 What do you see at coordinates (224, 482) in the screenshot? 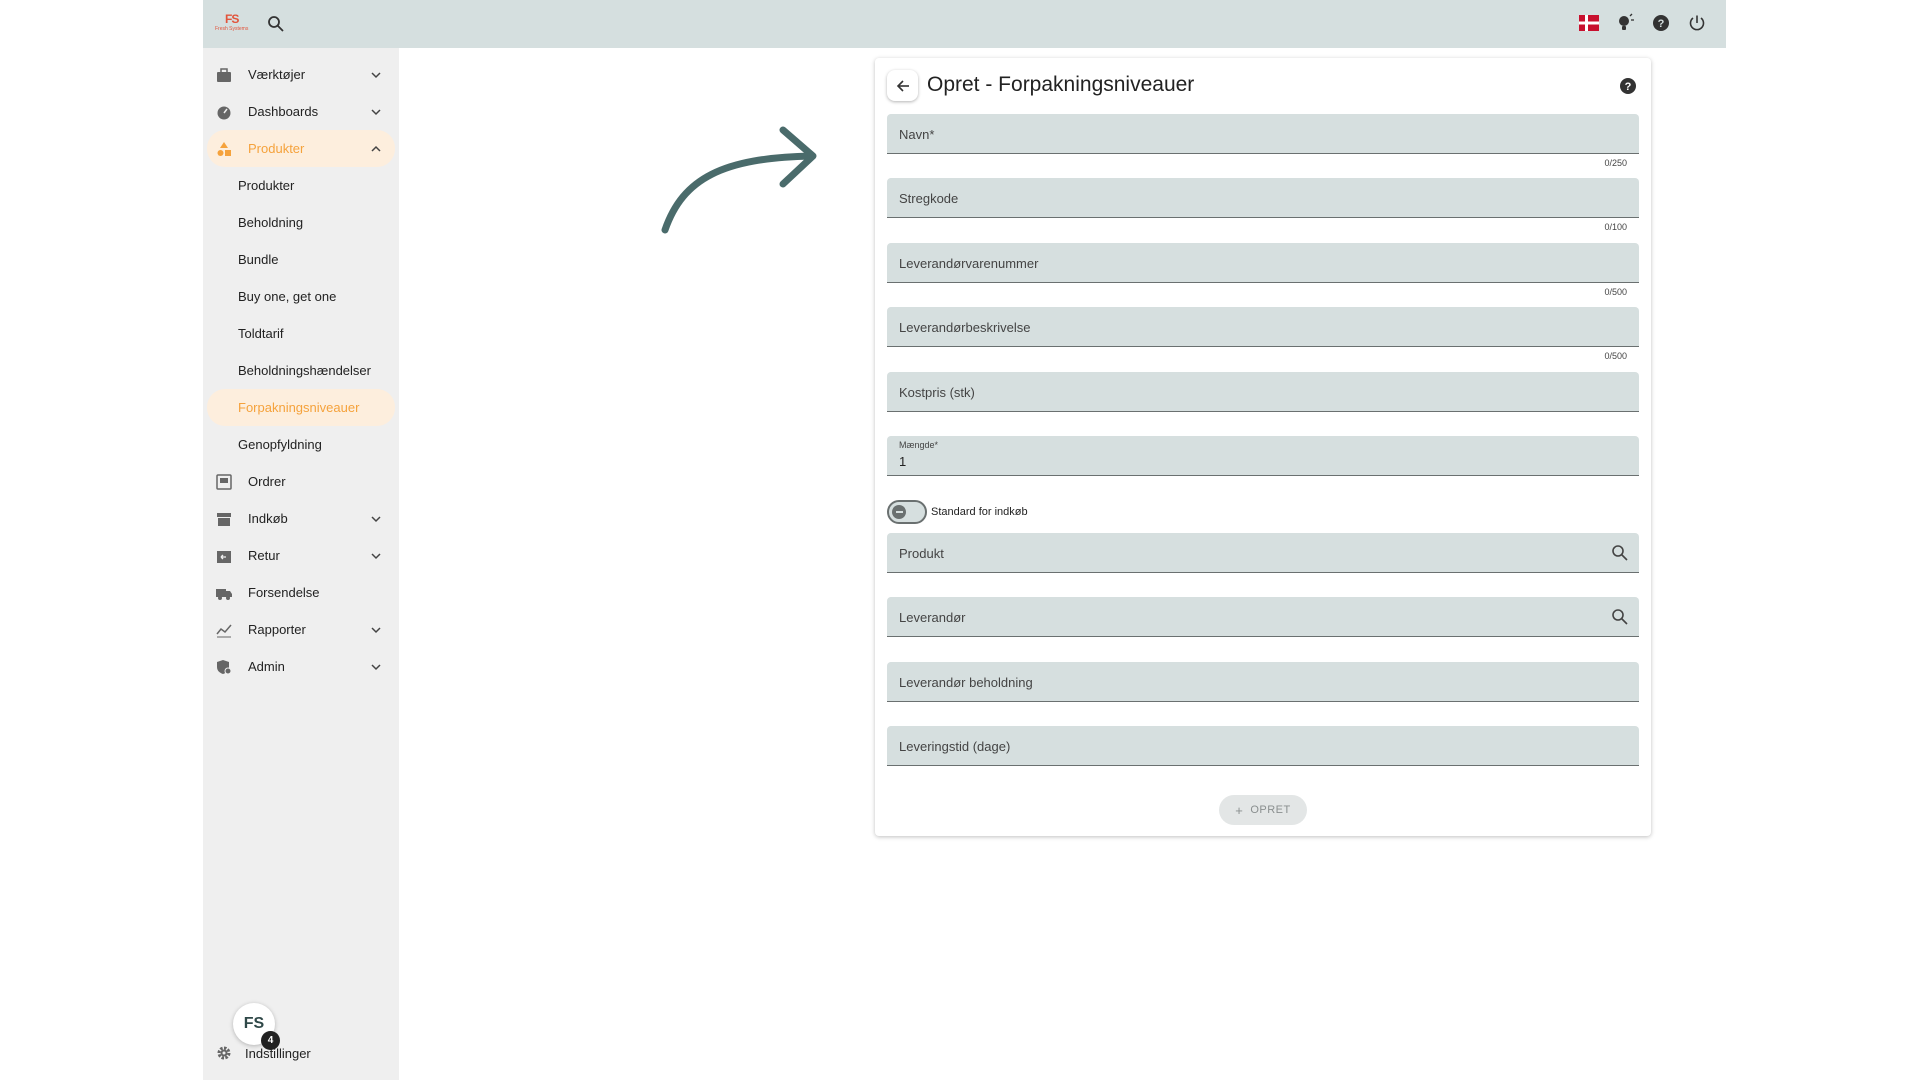
I see `inbox-icon` at bounding box center [224, 482].